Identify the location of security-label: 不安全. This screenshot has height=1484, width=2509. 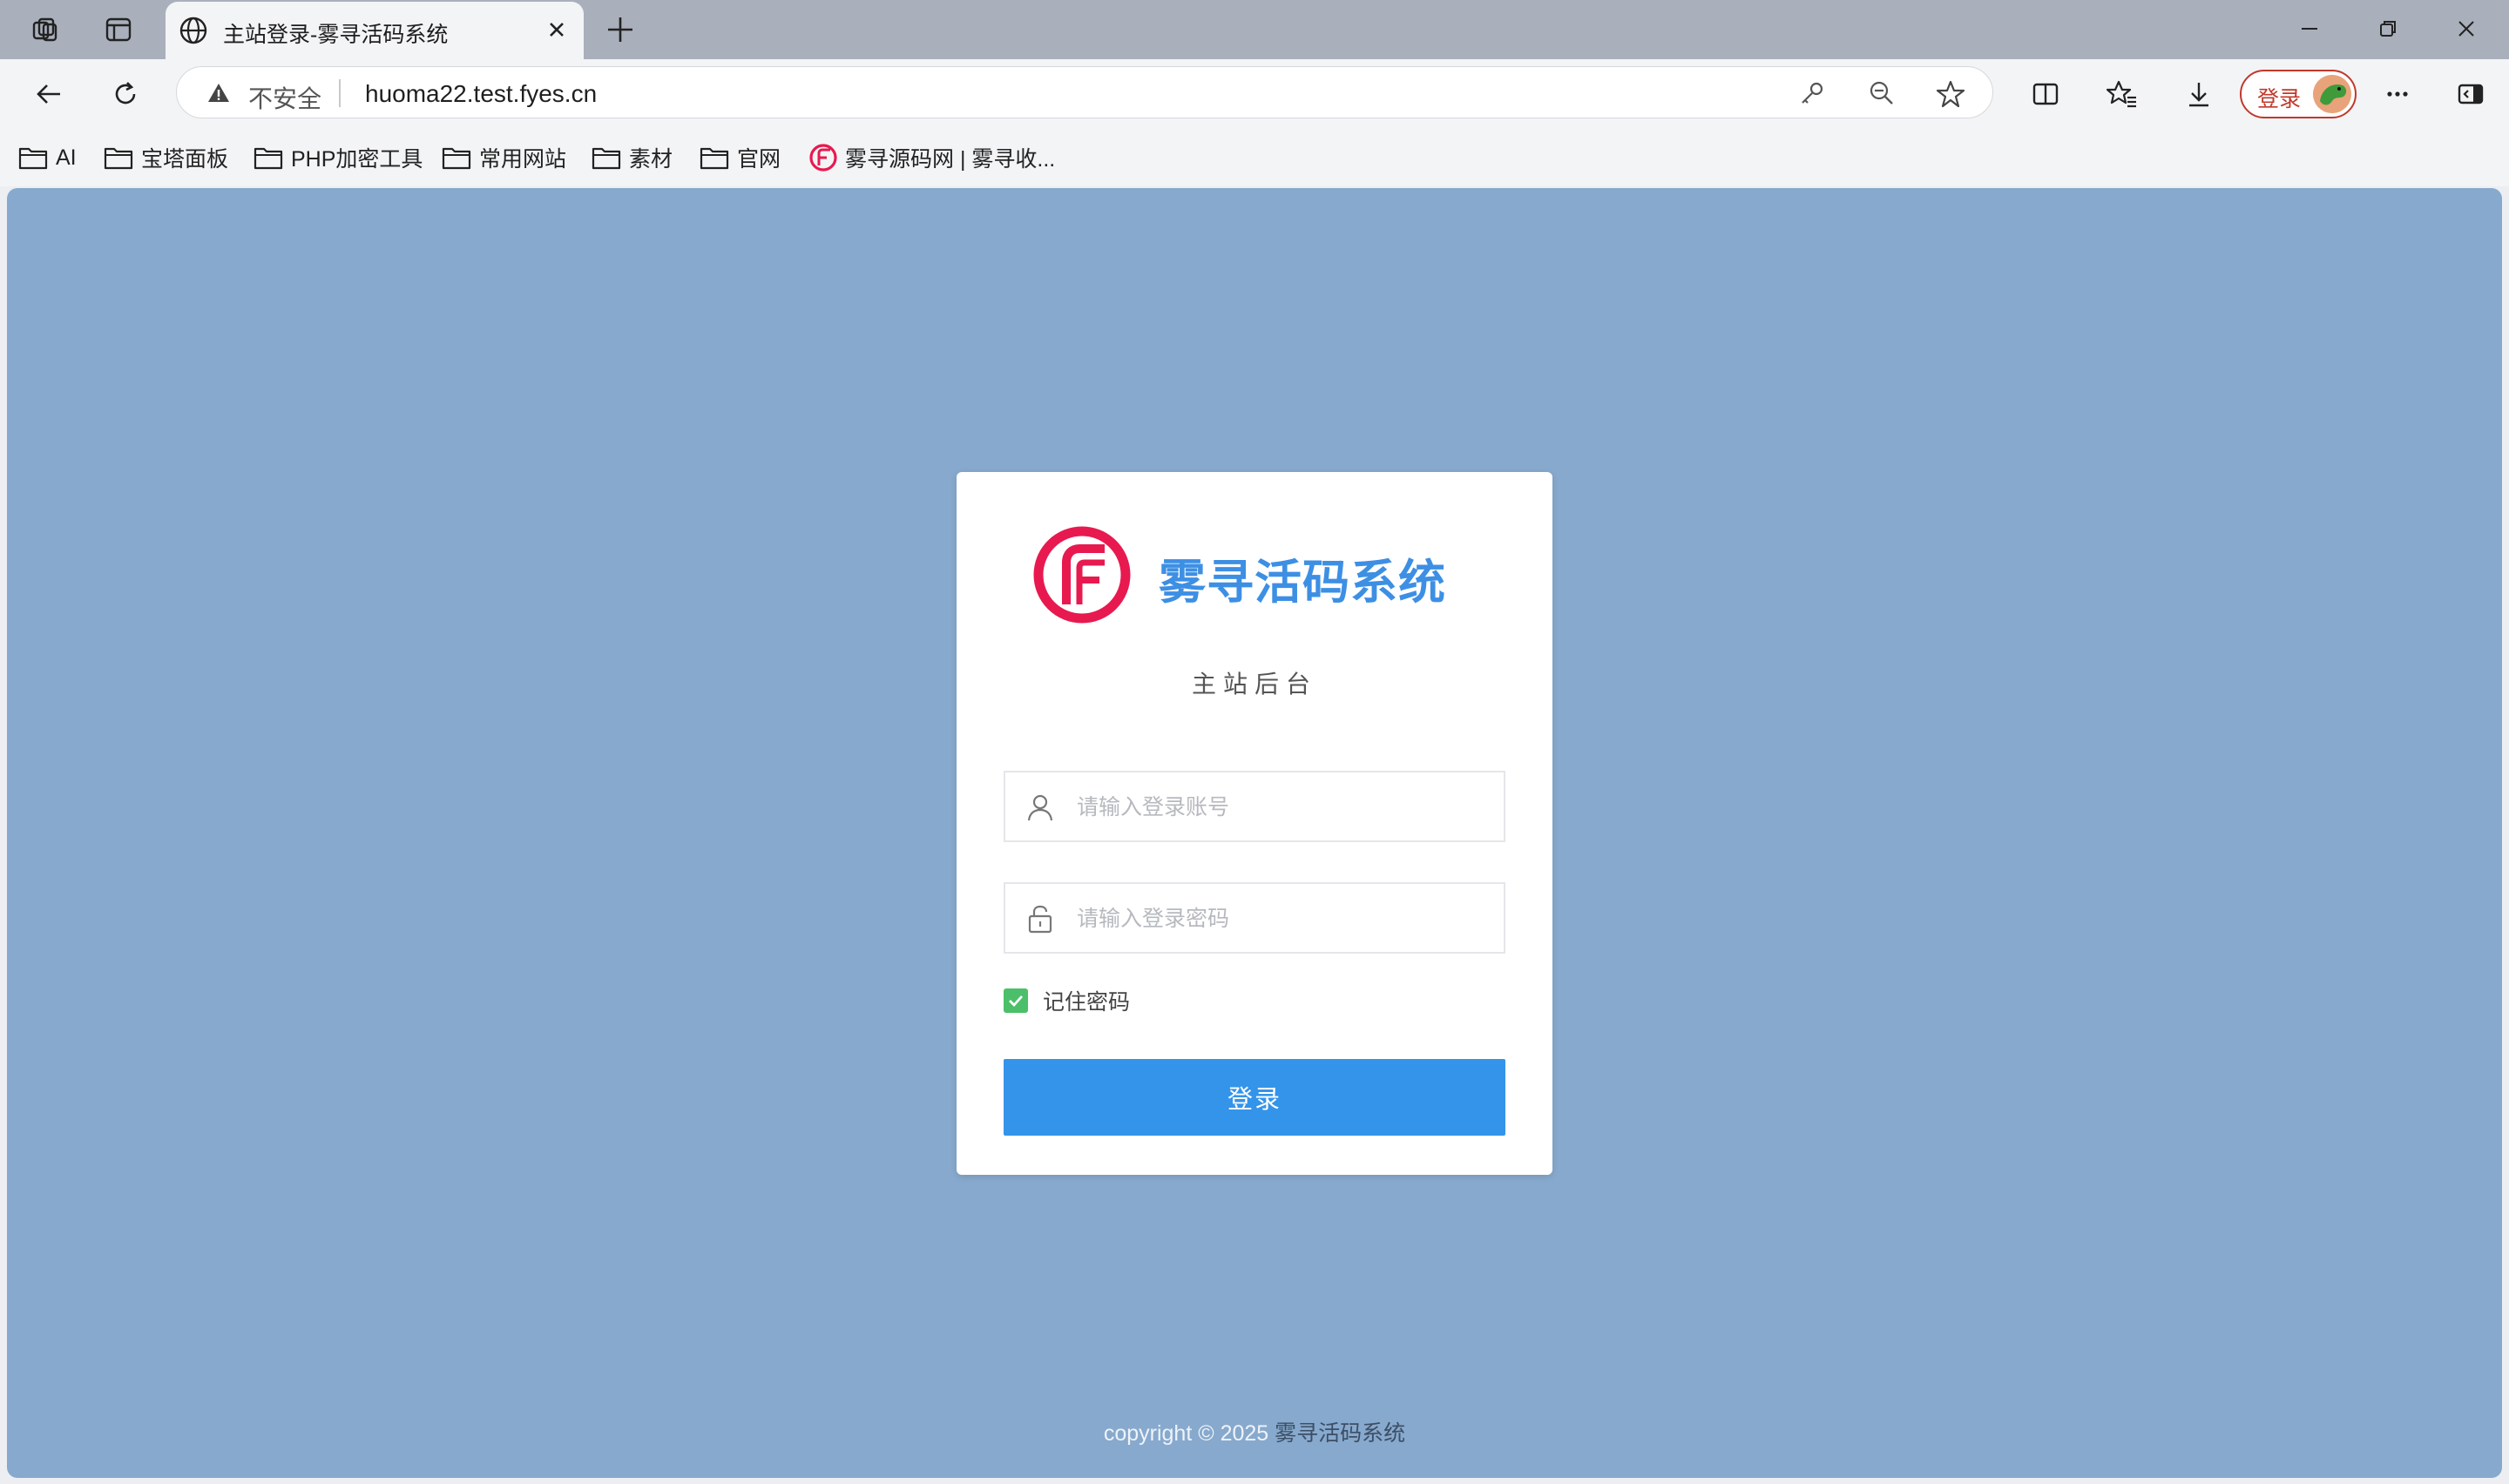
(284, 97).